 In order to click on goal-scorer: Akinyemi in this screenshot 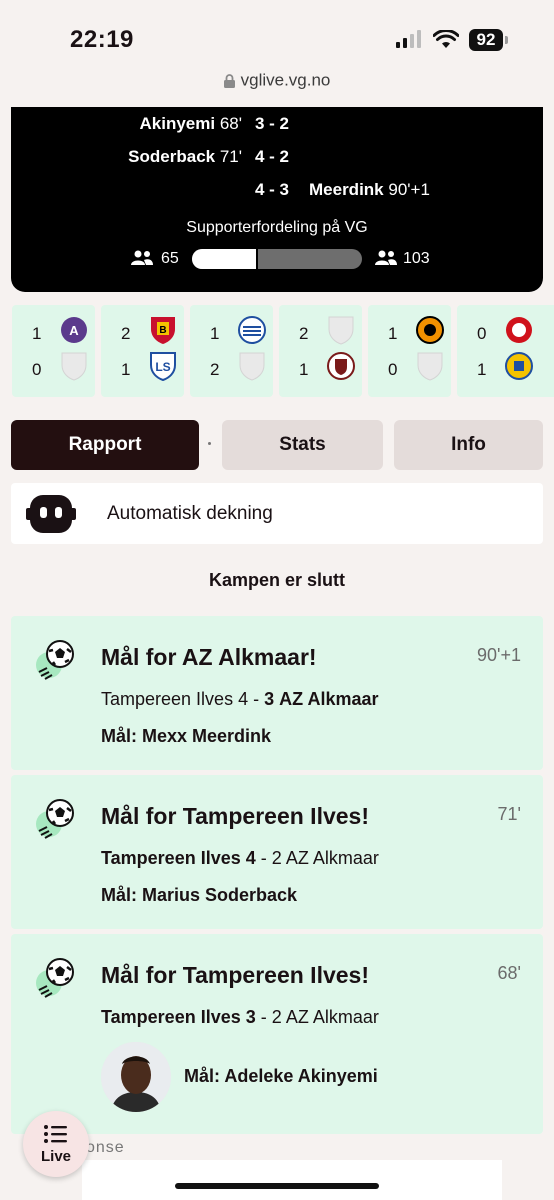, I will do `click(177, 123)`.